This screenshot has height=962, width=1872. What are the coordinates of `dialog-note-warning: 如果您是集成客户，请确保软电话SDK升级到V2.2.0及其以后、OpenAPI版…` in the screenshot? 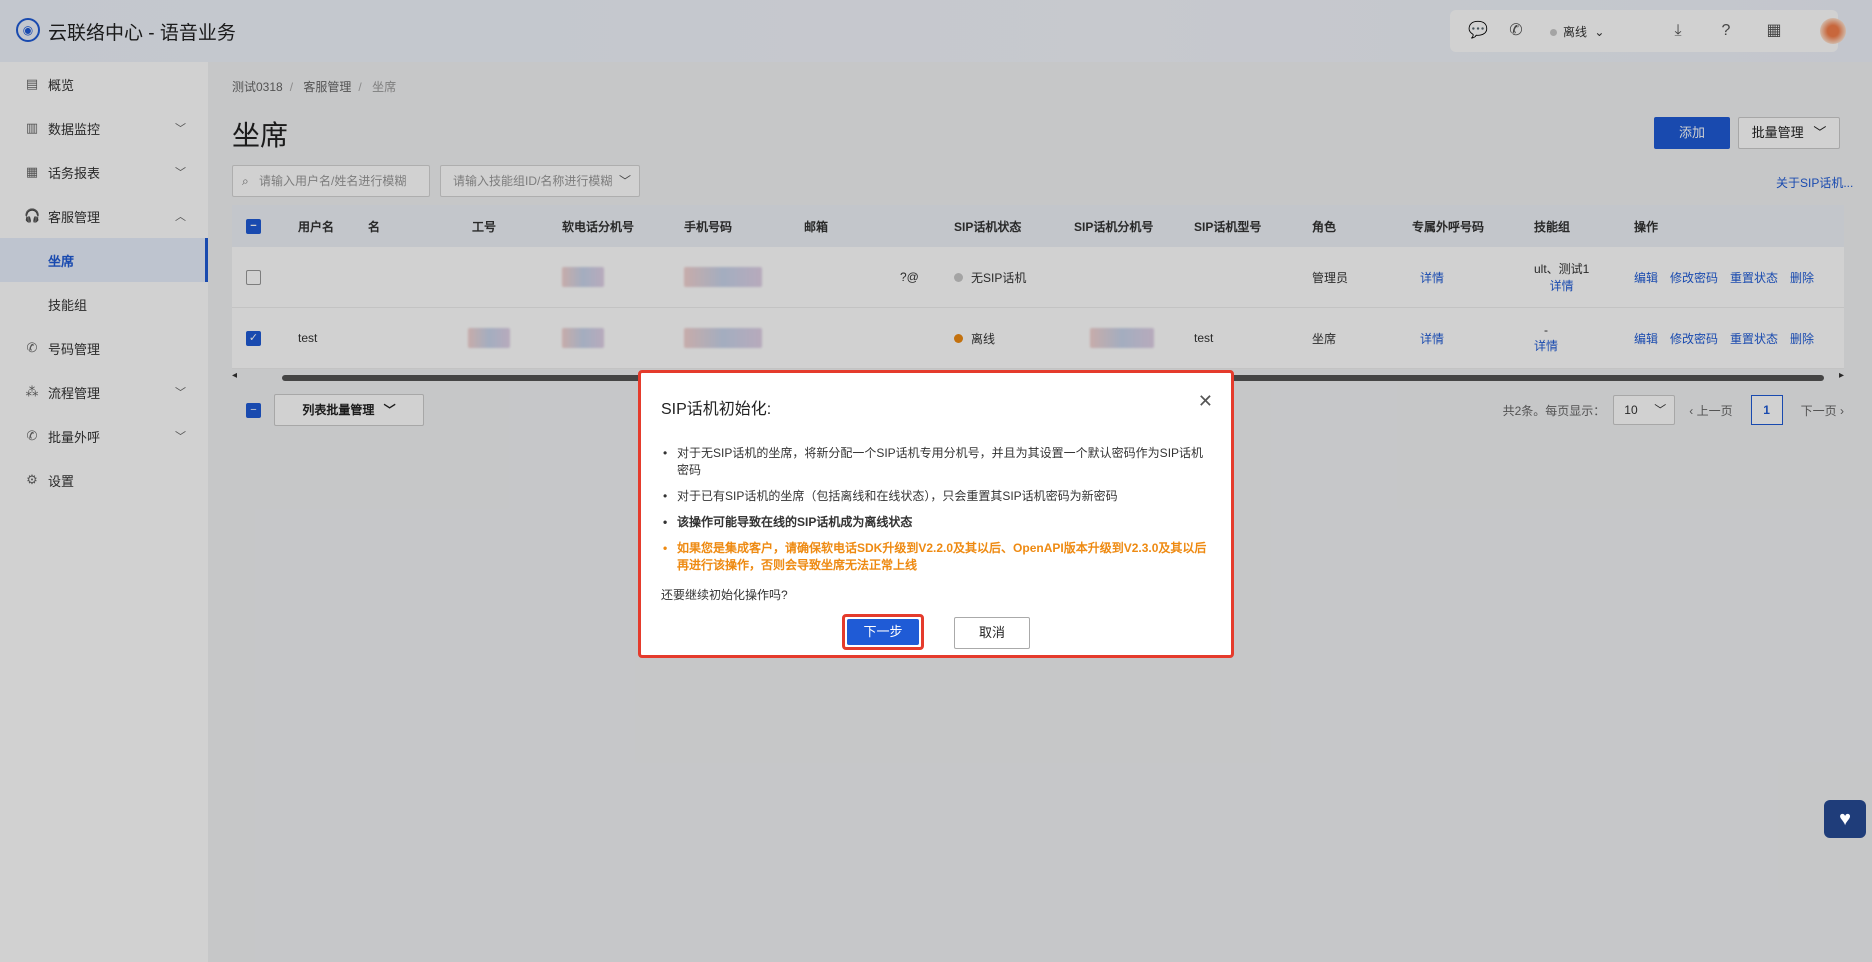 It's located at (935, 557).